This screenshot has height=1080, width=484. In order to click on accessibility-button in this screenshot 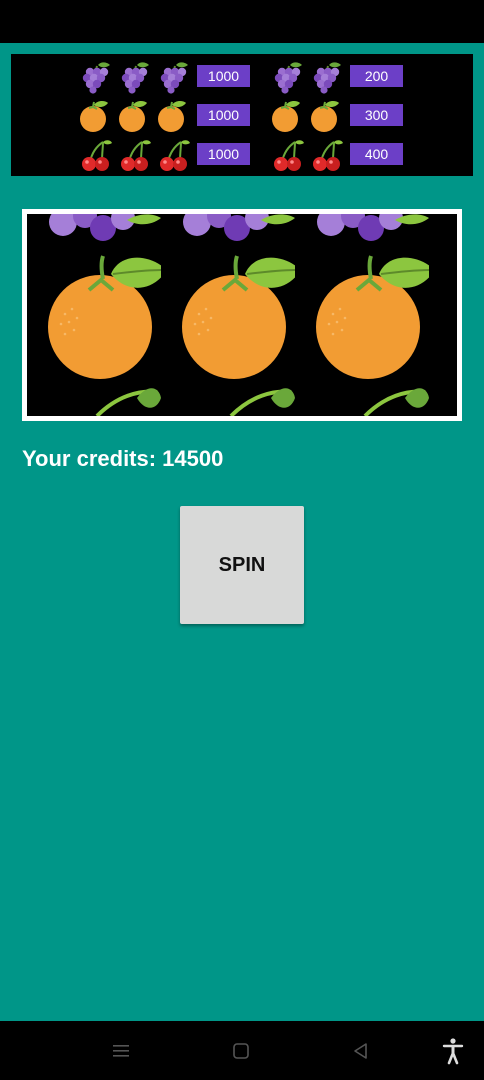, I will do `click(453, 1050)`.